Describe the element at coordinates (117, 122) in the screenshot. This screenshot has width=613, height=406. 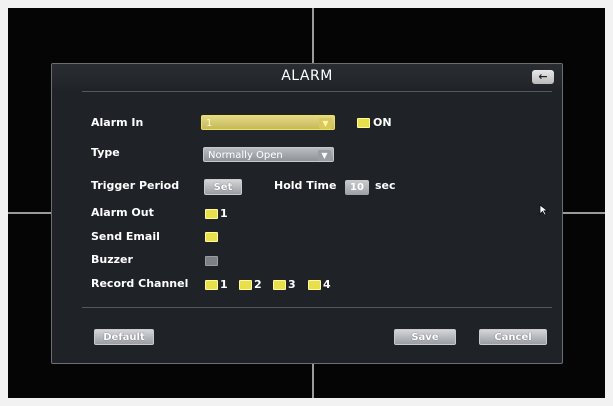
I see `alarm-in-label: Alarm In` at that location.